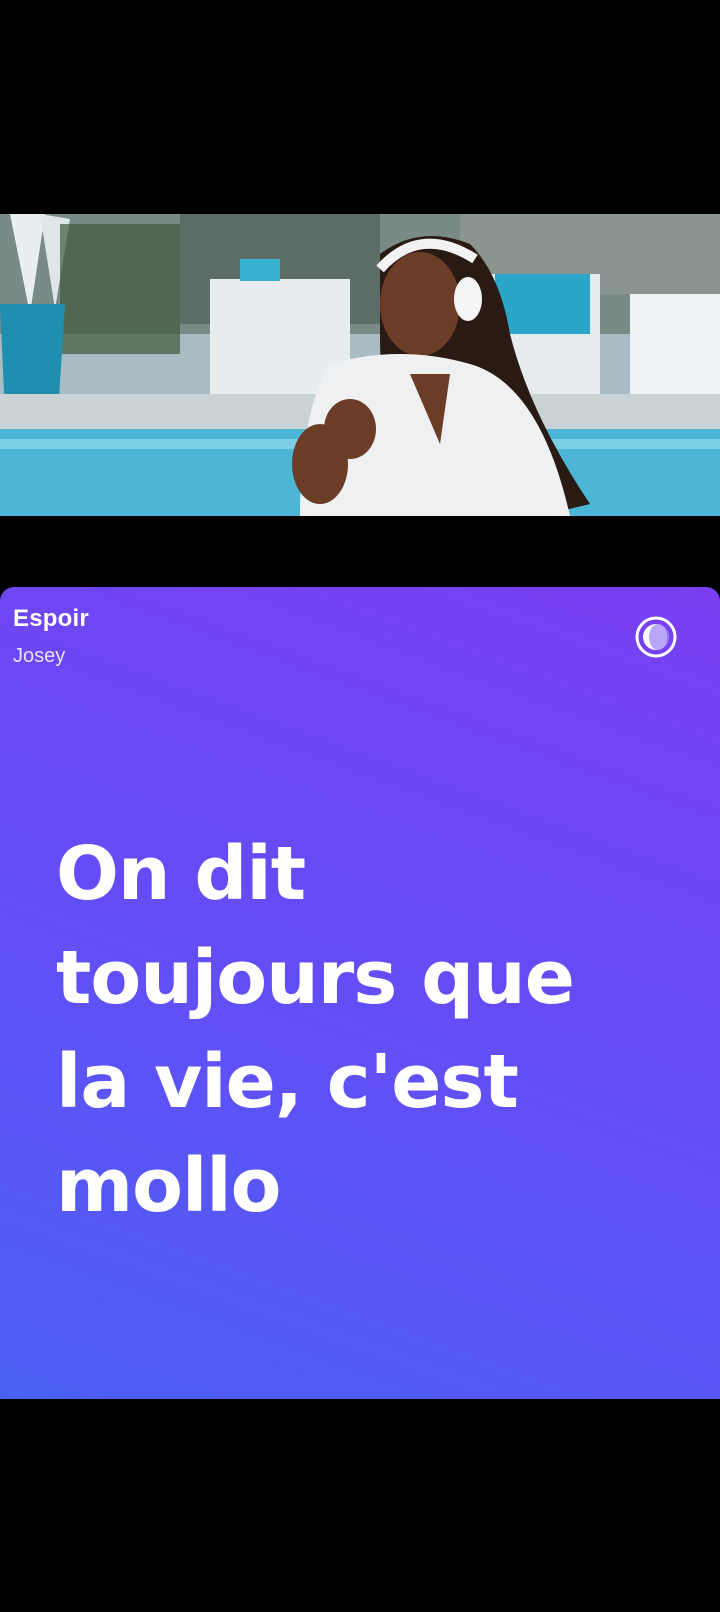 The width and height of the screenshot is (720, 1612). I want to click on half-moon-icon, so click(656, 637).